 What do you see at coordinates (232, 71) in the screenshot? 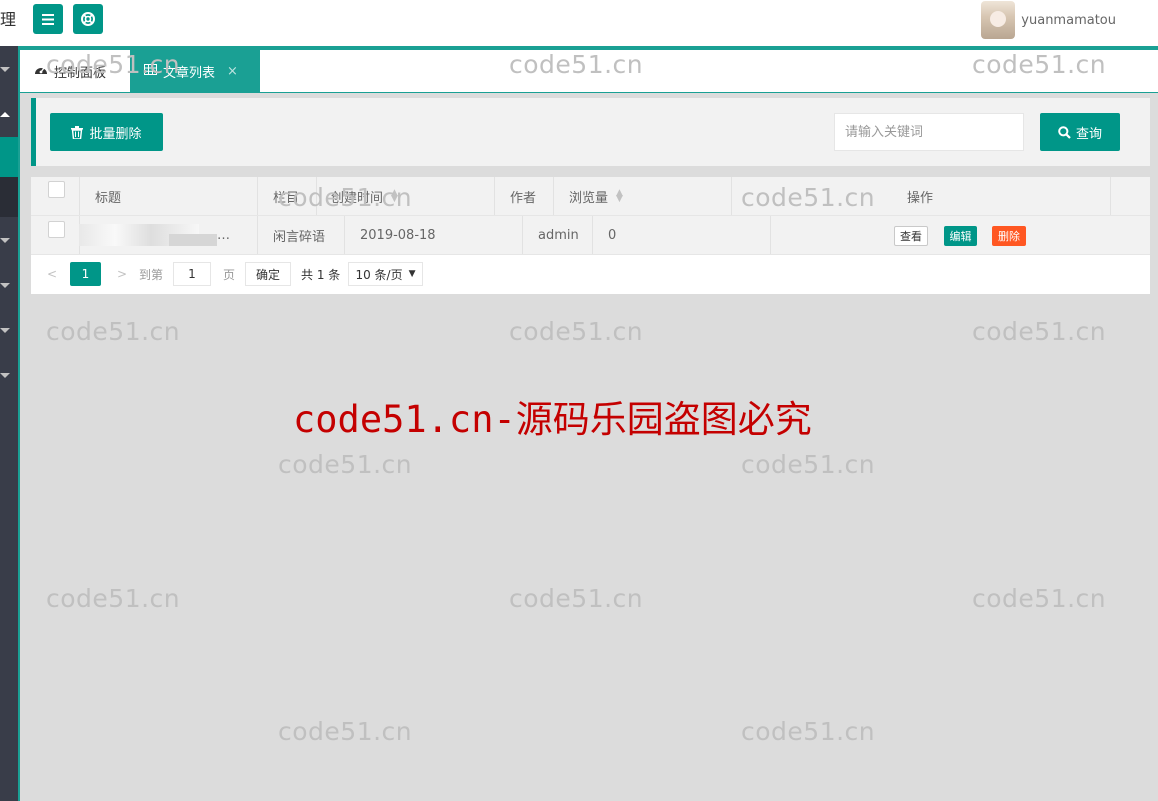
I see `close-icon: ×` at bounding box center [232, 71].